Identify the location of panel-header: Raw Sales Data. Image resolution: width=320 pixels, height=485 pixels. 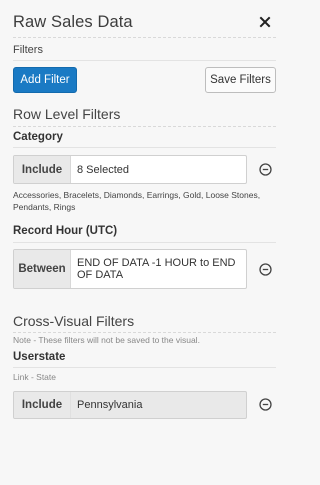
(144, 23).